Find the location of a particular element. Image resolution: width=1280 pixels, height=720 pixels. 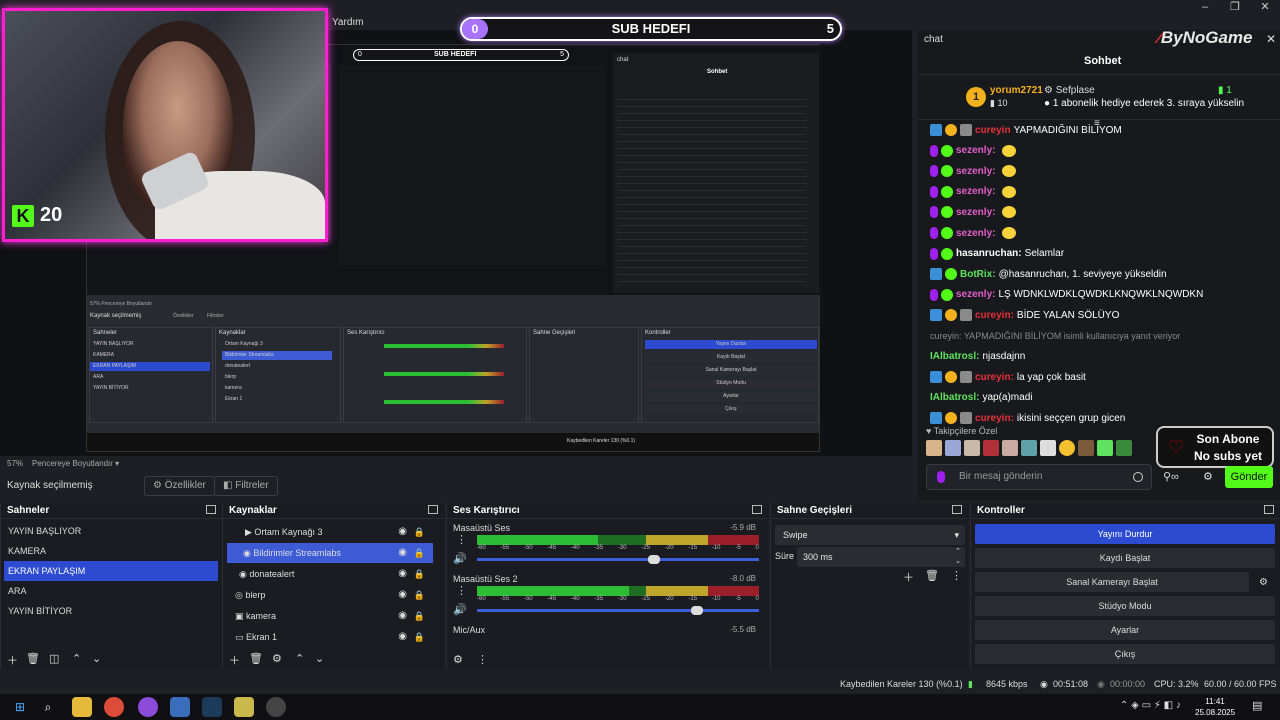

chrome-icon is located at coordinates (114, 707).